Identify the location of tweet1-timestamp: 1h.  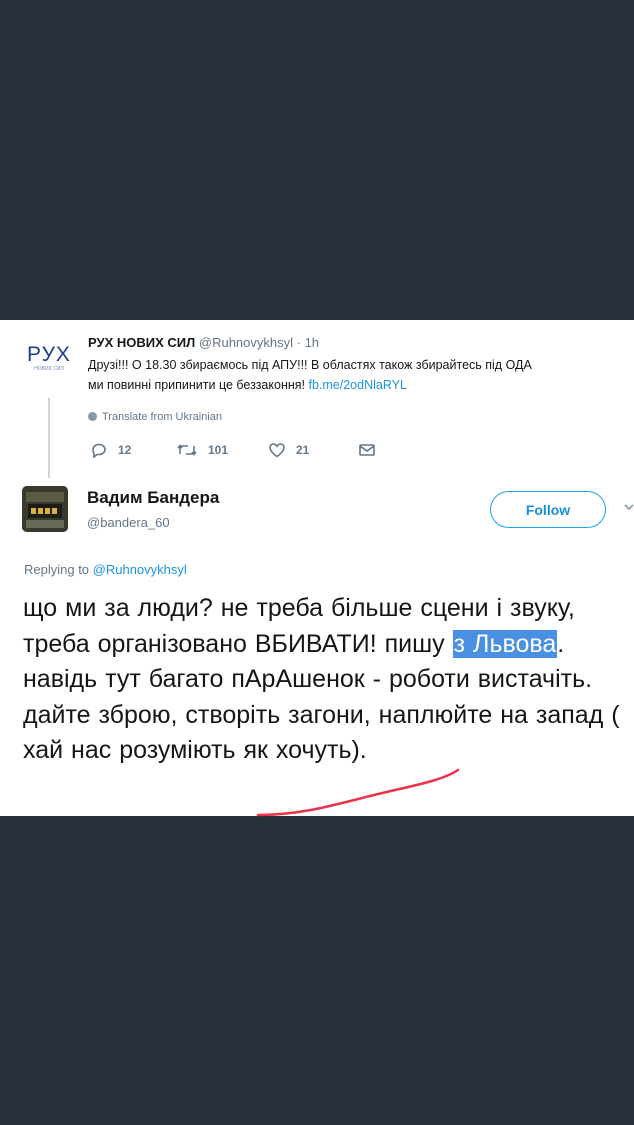
(312, 342).